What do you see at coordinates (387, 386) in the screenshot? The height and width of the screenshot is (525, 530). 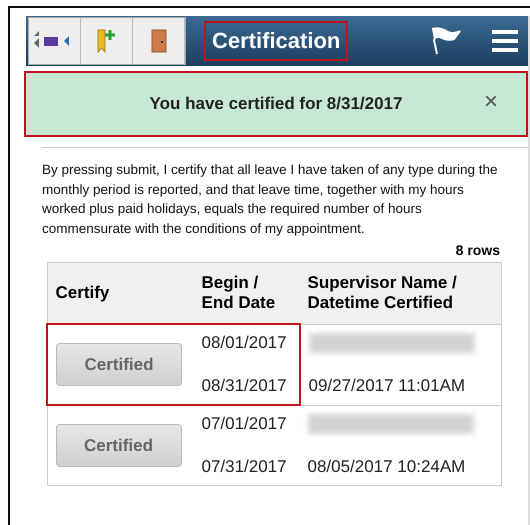 I see `certified-datetime: 09/27/2017 11:01AM` at bounding box center [387, 386].